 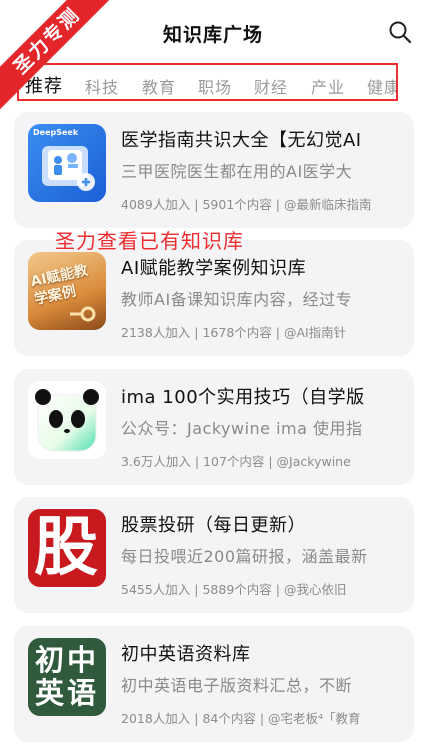 What do you see at coordinates (241, 718) in the screenshot?
I see `card-meta: 2018人加入 | 84个内容 | @宅老板⁴「教育` at bounding box center [241, 718].